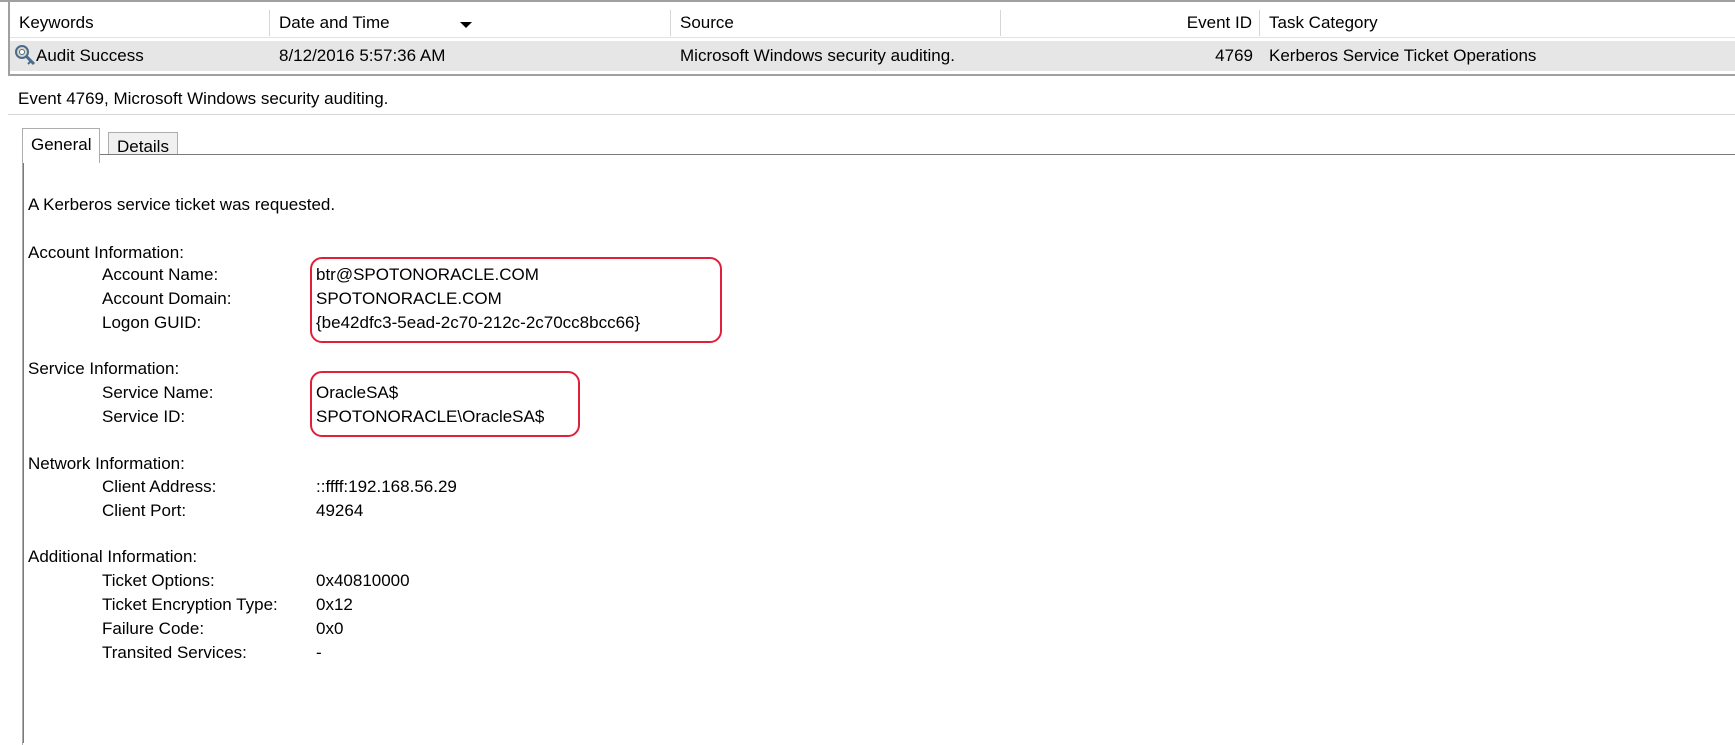 The height and width of the screenshot is (745, 1735). Describe the element at coordinates (158, 580) in the screenshot. I see `ticket-options-label: Ticket Options:` at that location.